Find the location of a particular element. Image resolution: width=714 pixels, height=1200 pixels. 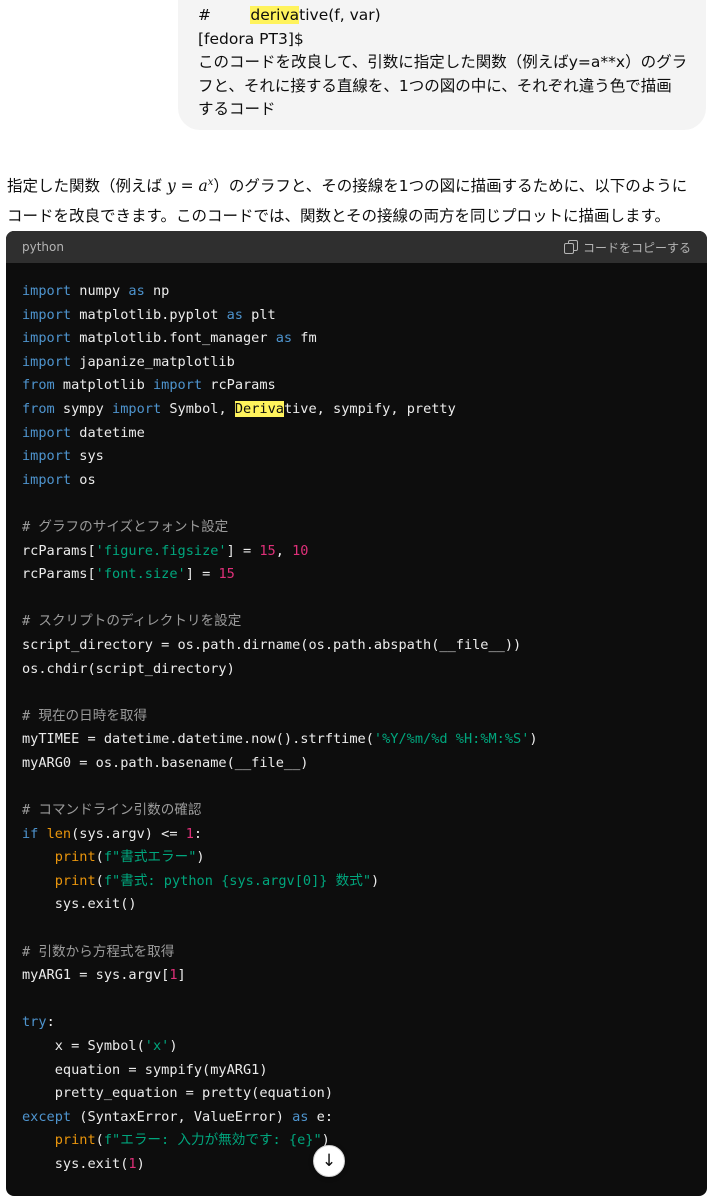

code-text: os is located at coordinates (83, 479).